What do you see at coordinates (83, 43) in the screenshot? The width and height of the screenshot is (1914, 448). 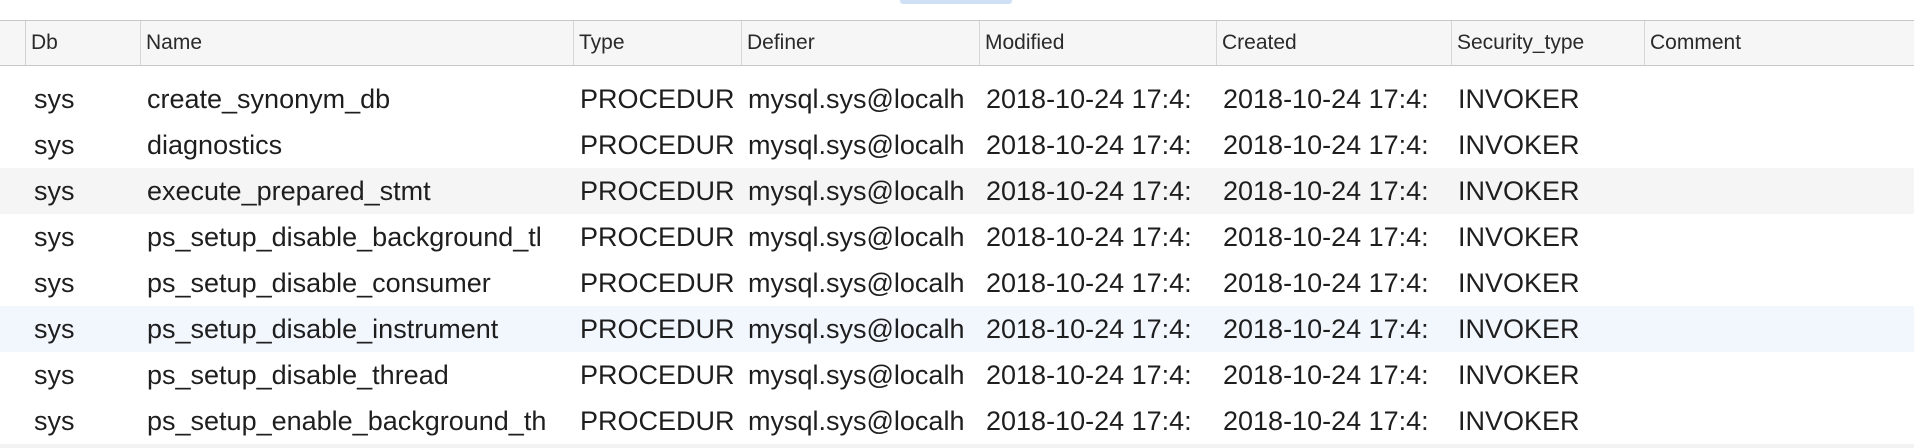 I see `column-header-db: Db` at bounding box center [83, 43].